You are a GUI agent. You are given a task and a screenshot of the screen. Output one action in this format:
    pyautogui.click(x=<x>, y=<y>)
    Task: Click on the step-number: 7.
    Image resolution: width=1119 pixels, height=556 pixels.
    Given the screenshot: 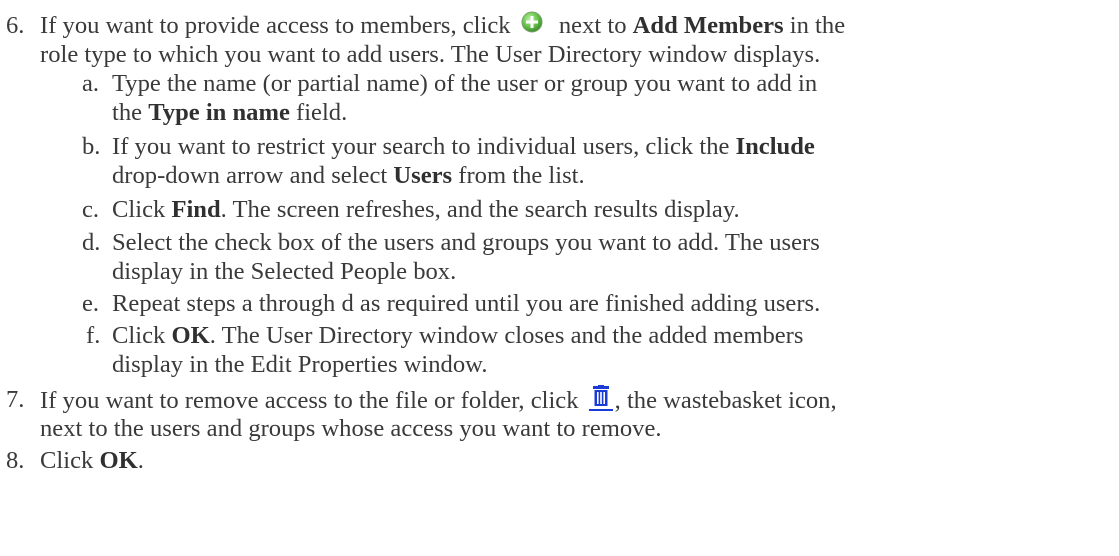 What is the action you would take?
    pyautogui.click(x=15, y=399)
    